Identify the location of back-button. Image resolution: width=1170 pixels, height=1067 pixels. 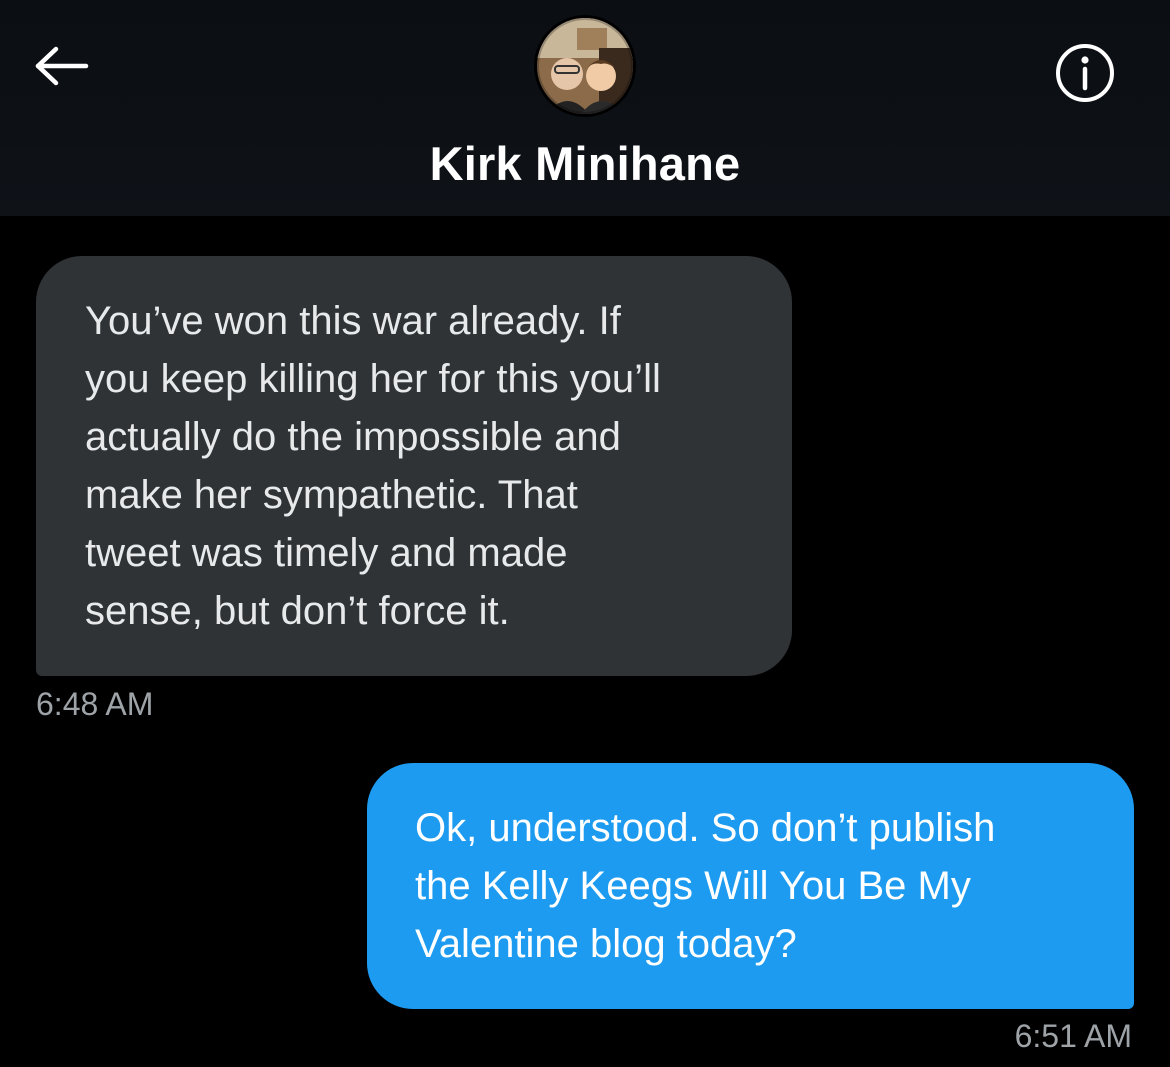
(61, 66).